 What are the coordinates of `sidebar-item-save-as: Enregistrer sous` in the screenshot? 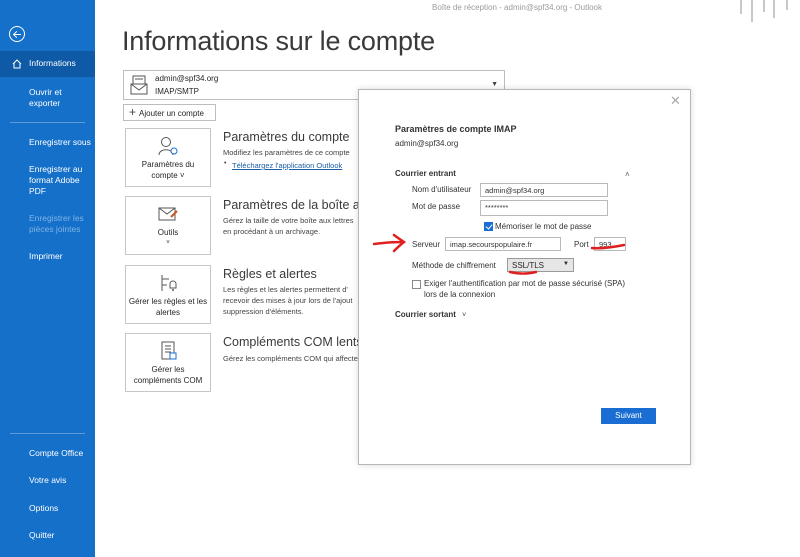 It's located at (47, 142).